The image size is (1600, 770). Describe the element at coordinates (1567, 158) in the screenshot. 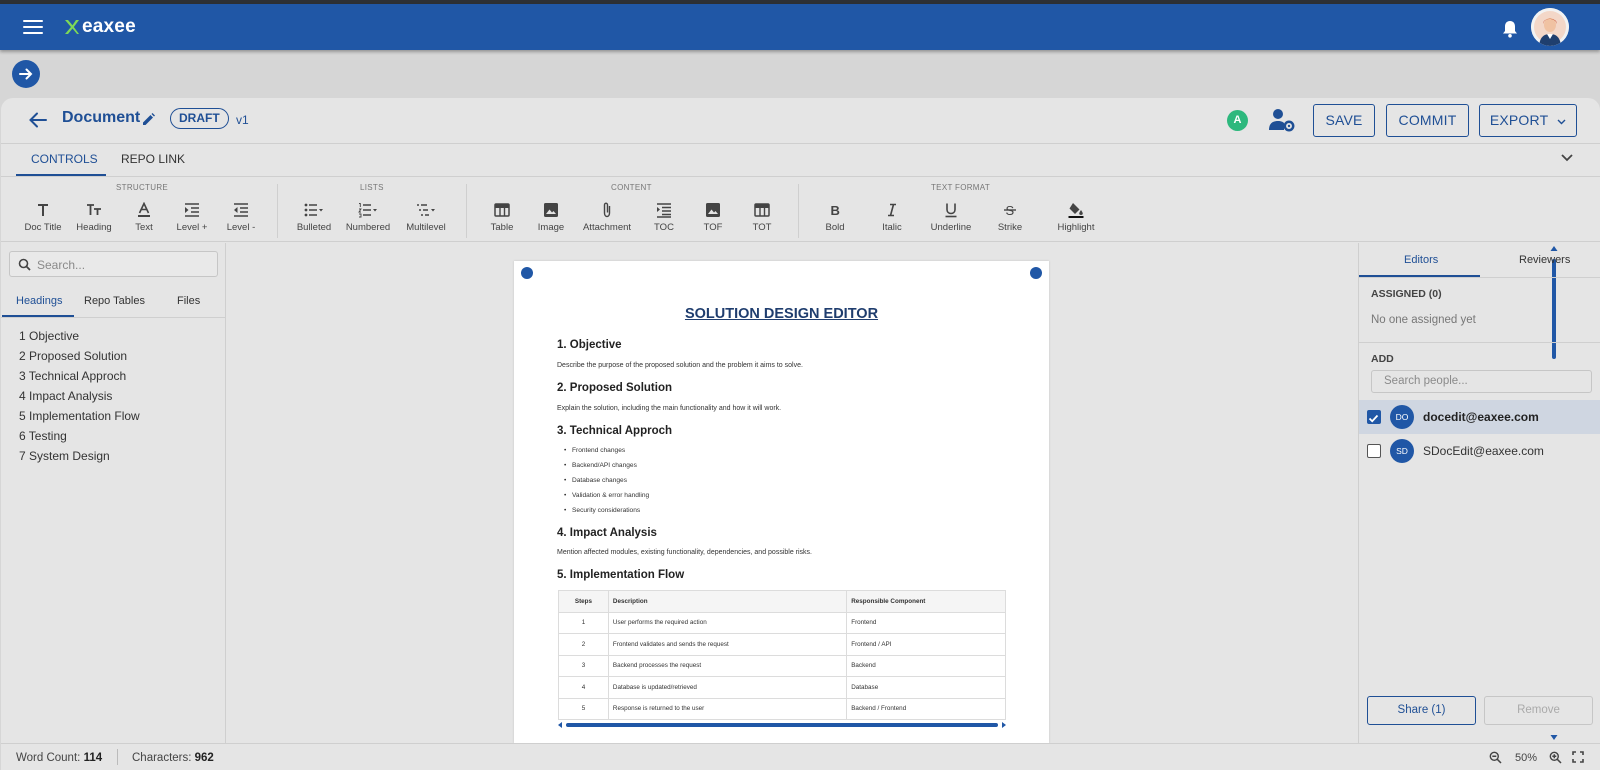

I see `collapse-toolbar-chevron-icon` at that location.